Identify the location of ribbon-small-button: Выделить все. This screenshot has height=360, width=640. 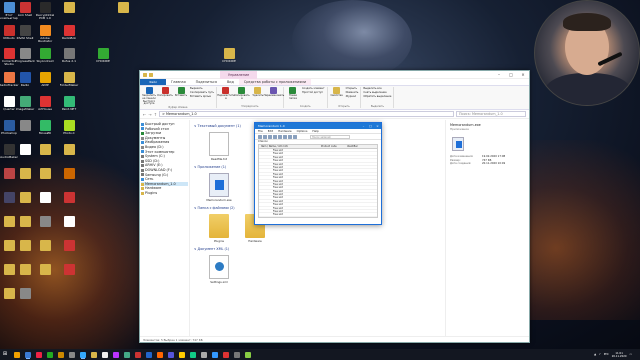
(377, 88).